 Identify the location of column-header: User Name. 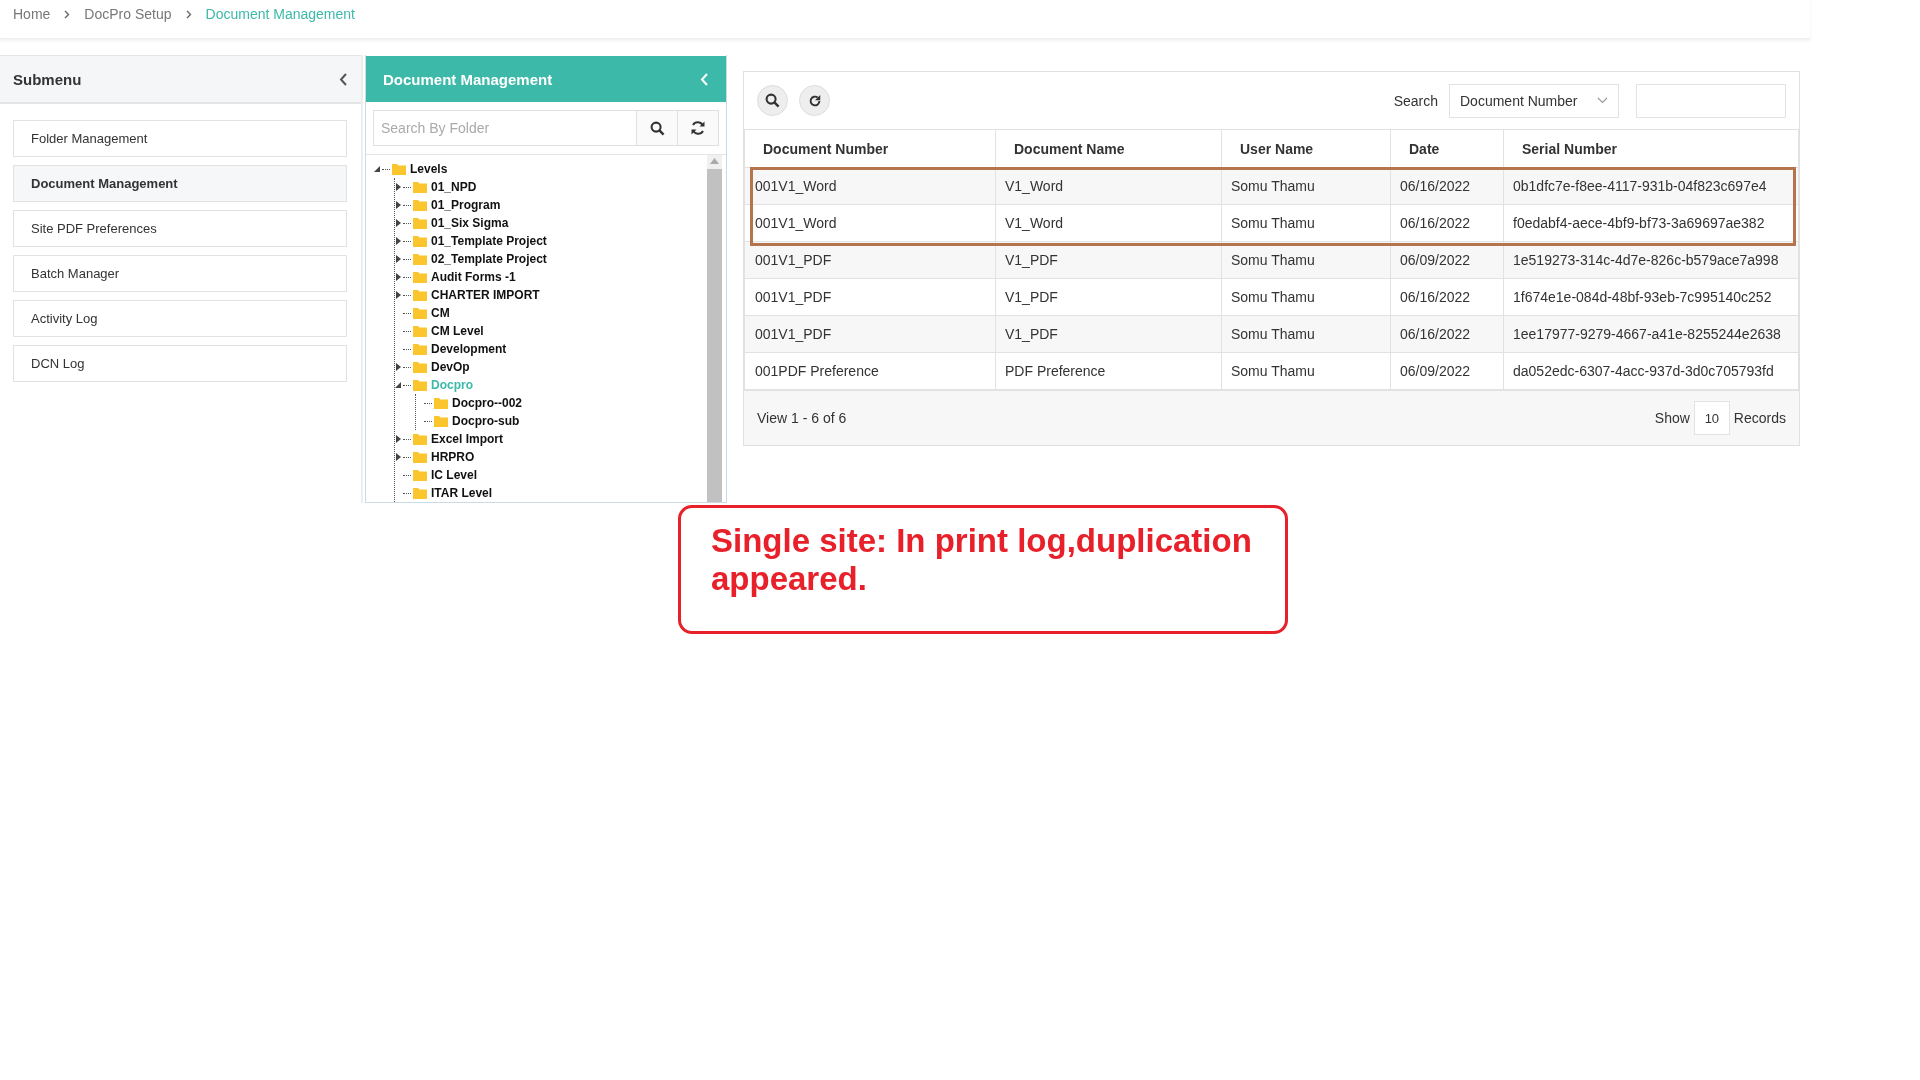
(1306, 148).